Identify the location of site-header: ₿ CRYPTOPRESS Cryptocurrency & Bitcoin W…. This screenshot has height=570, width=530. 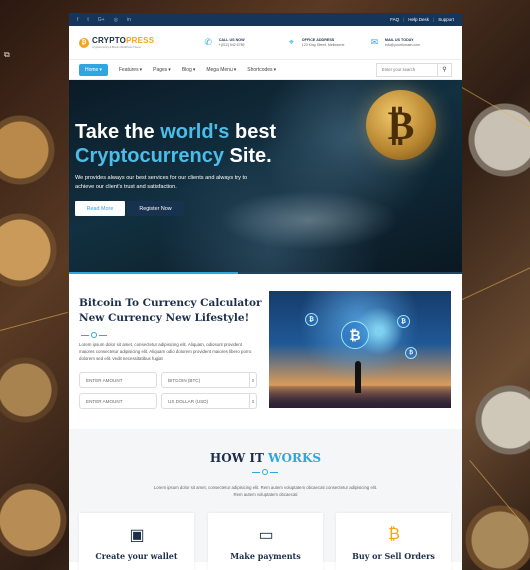
(265, 42).